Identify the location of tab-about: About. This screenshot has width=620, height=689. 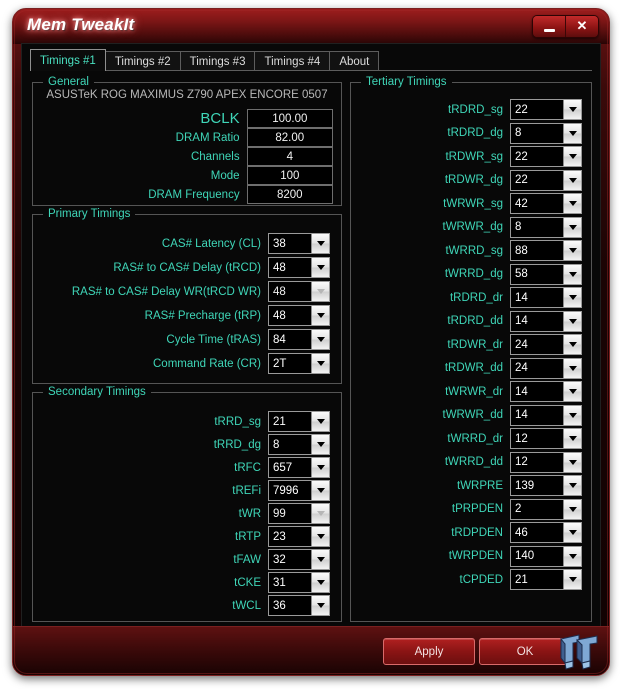
(354, 61).